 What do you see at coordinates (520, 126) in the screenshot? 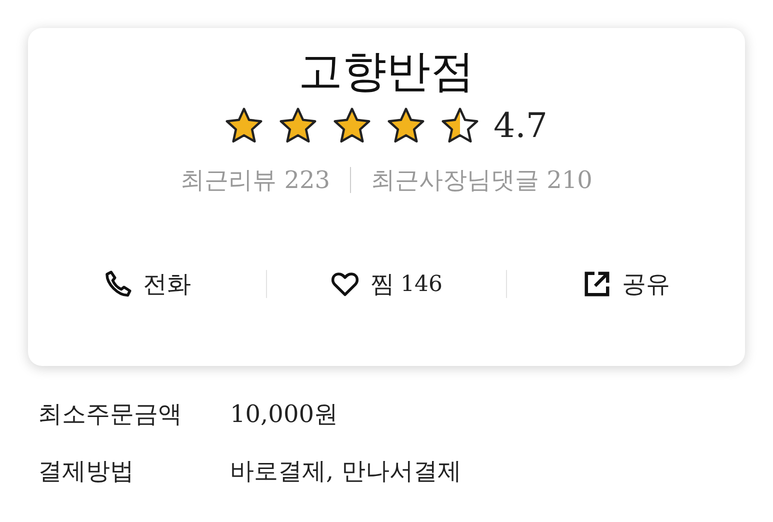
I see `rating-score: 4.7` at bounding box center [520, 126].